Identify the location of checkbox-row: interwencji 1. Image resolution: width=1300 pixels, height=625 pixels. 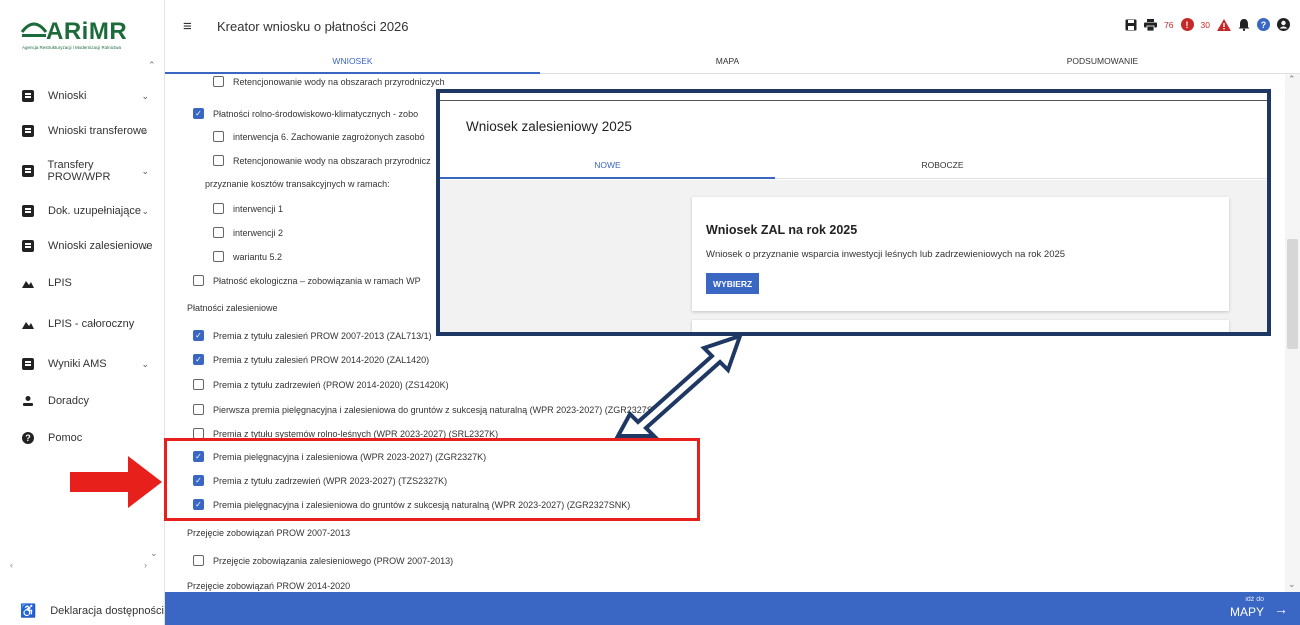
(248, 208).